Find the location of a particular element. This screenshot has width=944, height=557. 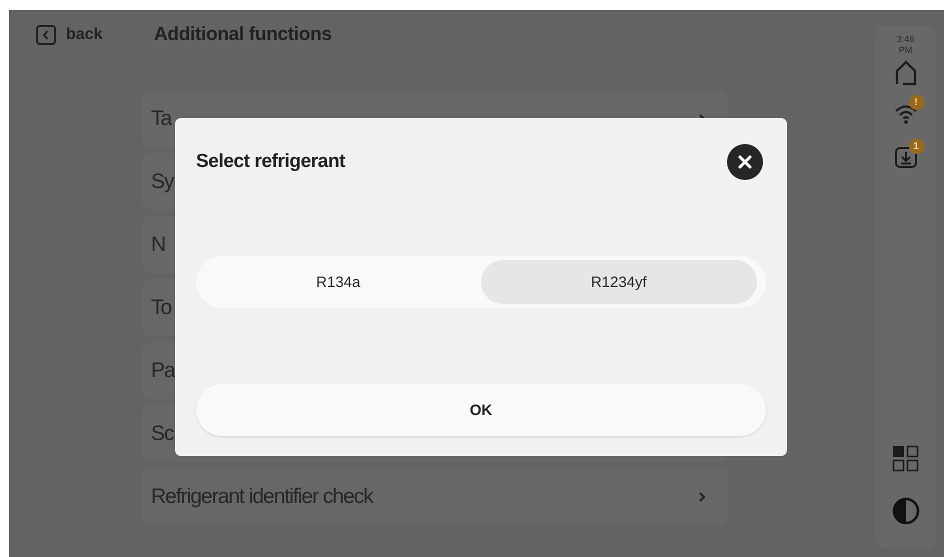

notification-badge: 1 is located at coordinates (916, 146).